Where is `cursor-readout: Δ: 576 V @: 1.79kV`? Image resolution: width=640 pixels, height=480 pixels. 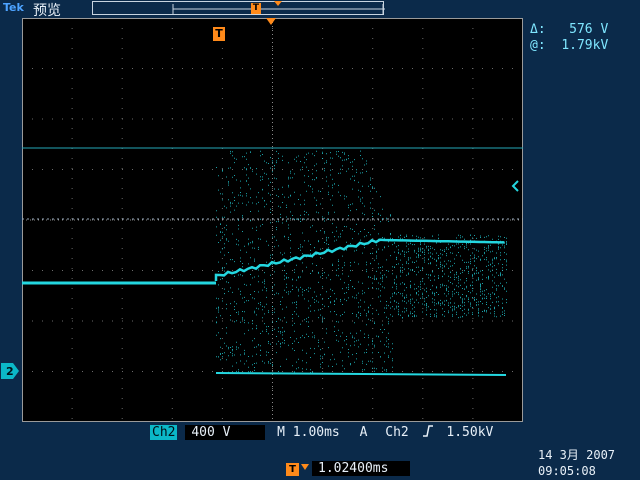
cursor-readout: Δ: 576 V @: 1.79kV is located at coordinates (569, 38).